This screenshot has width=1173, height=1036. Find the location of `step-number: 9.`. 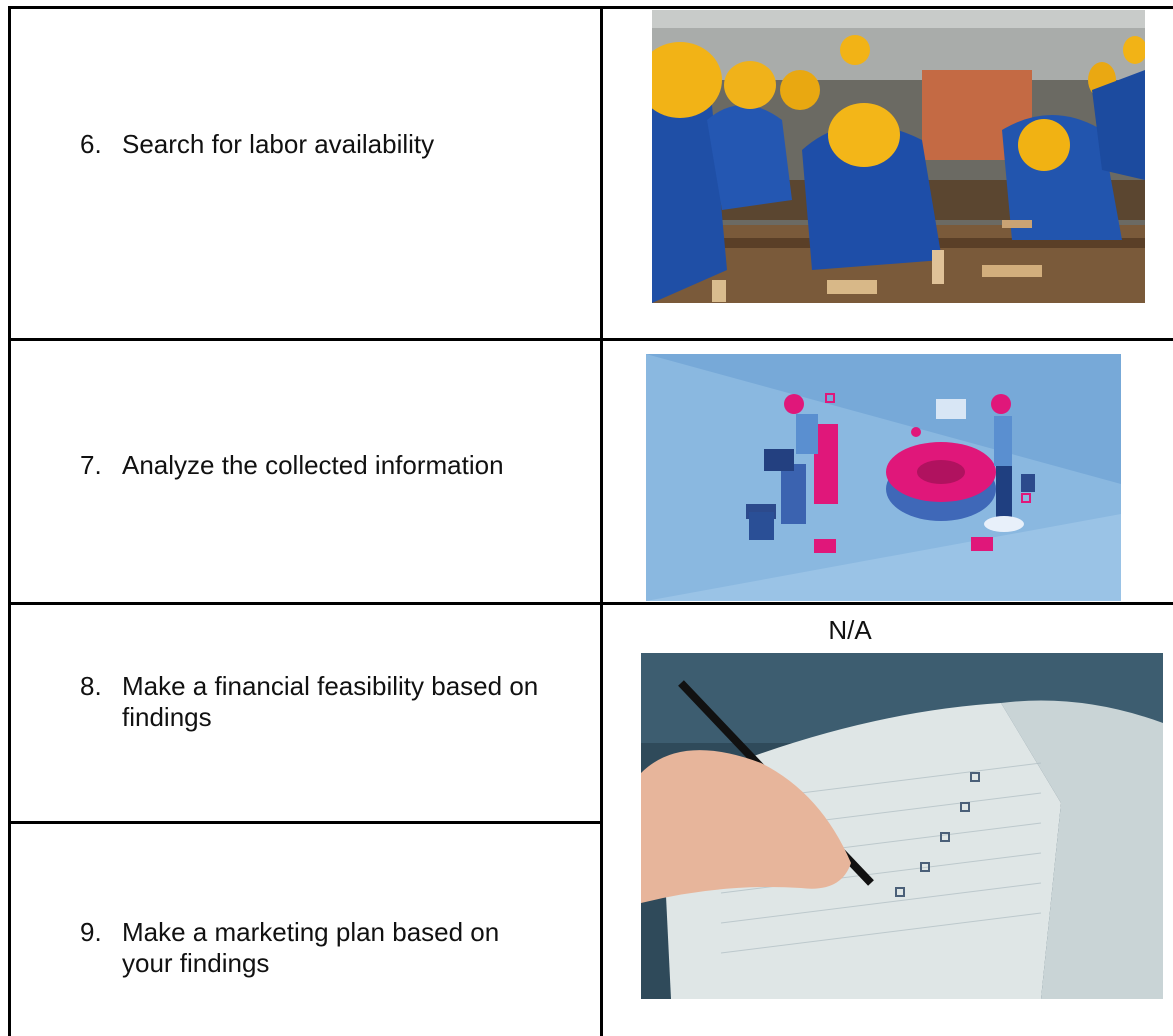

step-number: 9. is located at coordinates (91, 932).